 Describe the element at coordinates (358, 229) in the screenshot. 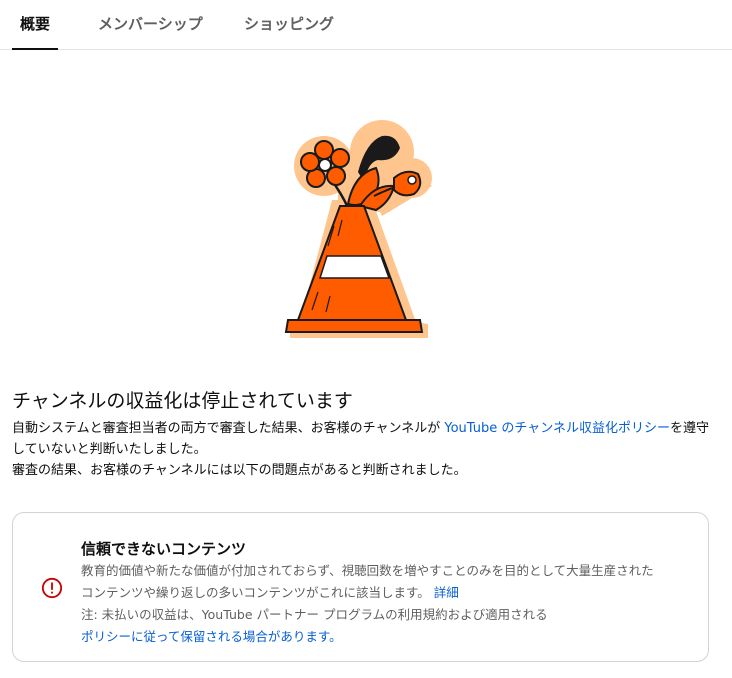

I see `traffic-cone-with-flowers-icon` at that location.